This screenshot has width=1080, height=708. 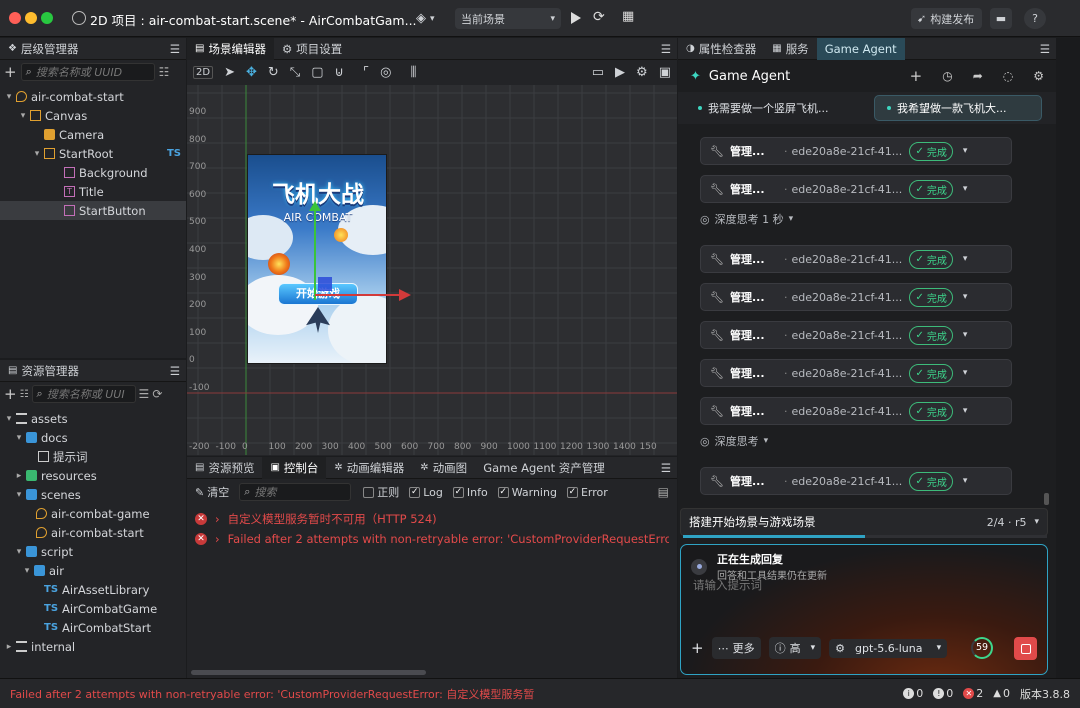 What do you see at coordinates (943, 693) in the screenshot?
I see `warning-count: ! 0` at bounding box center [943, 693].